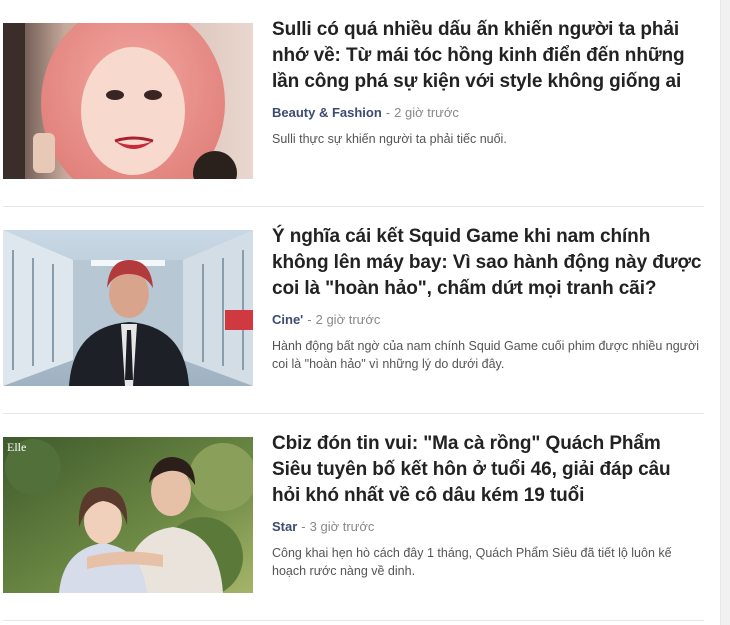 This screenshot has width=730, height=625. I want to click on couple-photo: Elle, so click(128, 515).